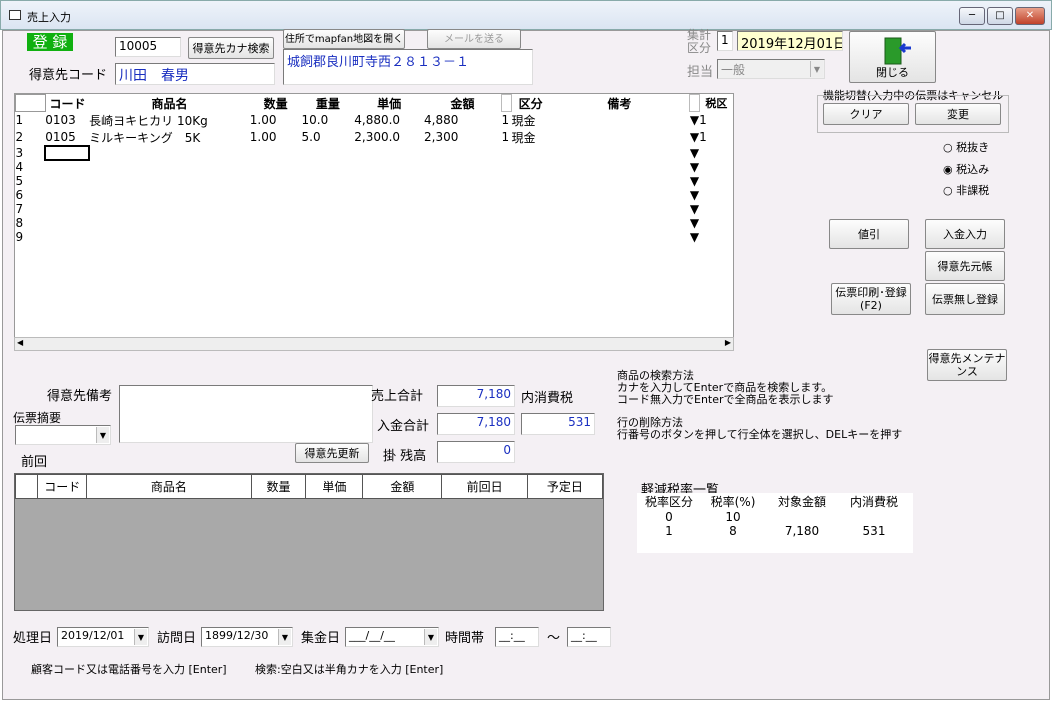  Describe the element at coordinates (463, 137) in the screenshot. I see `cell-amount: 2,300` at that location.